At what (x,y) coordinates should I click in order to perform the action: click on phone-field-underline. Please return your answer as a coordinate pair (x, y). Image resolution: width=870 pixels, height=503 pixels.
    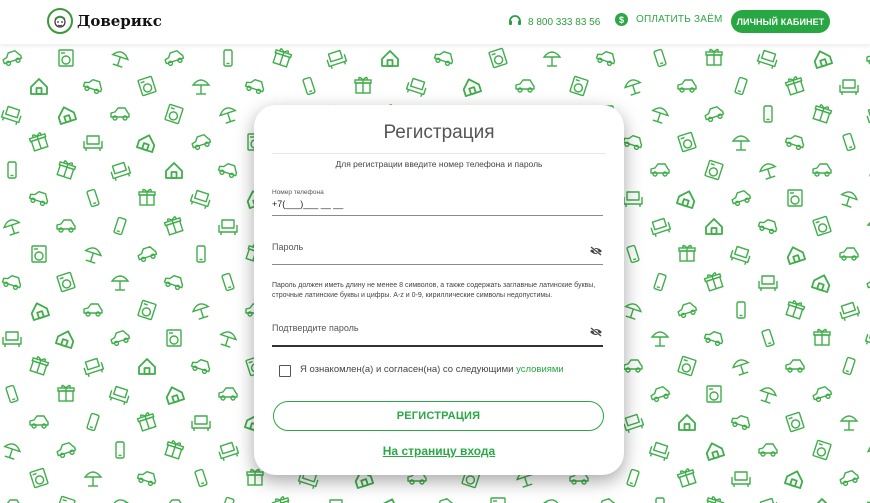
    Looking at the image, I should click on (437, 215).